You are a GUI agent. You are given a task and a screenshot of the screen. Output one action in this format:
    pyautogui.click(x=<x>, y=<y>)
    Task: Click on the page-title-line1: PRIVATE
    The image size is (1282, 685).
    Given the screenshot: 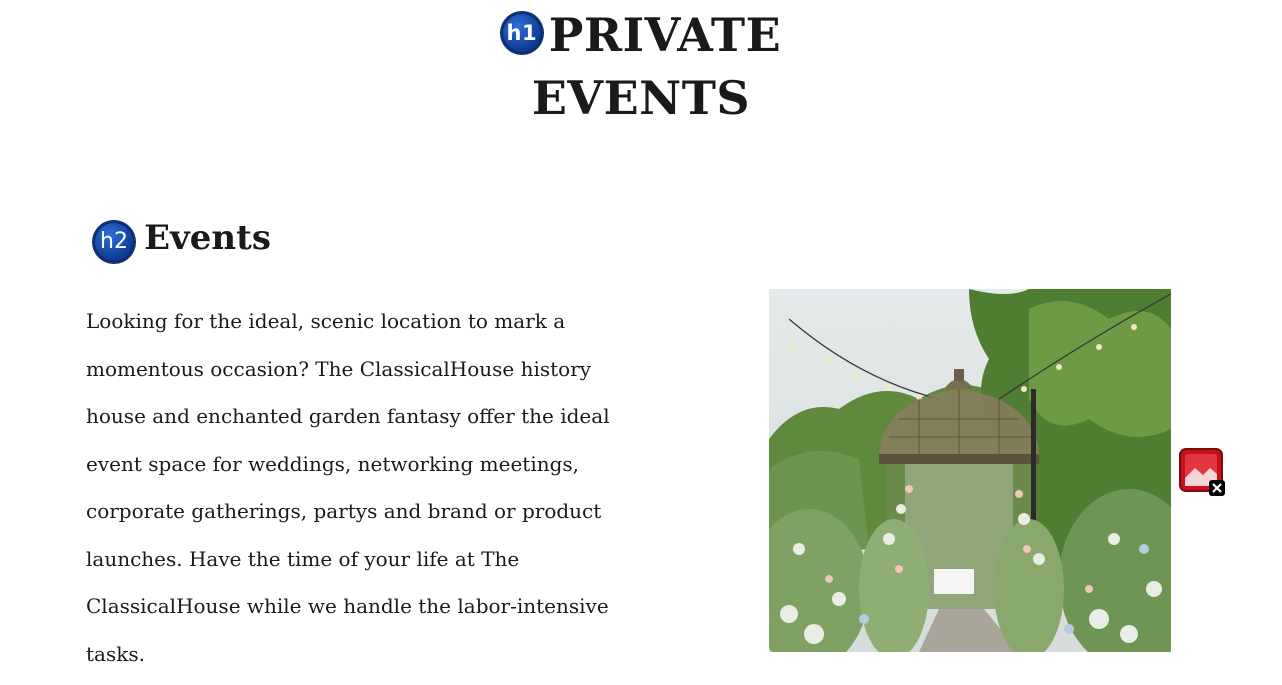 What is the action you would take?
    pyautogui.click(x=665, y=35)
    